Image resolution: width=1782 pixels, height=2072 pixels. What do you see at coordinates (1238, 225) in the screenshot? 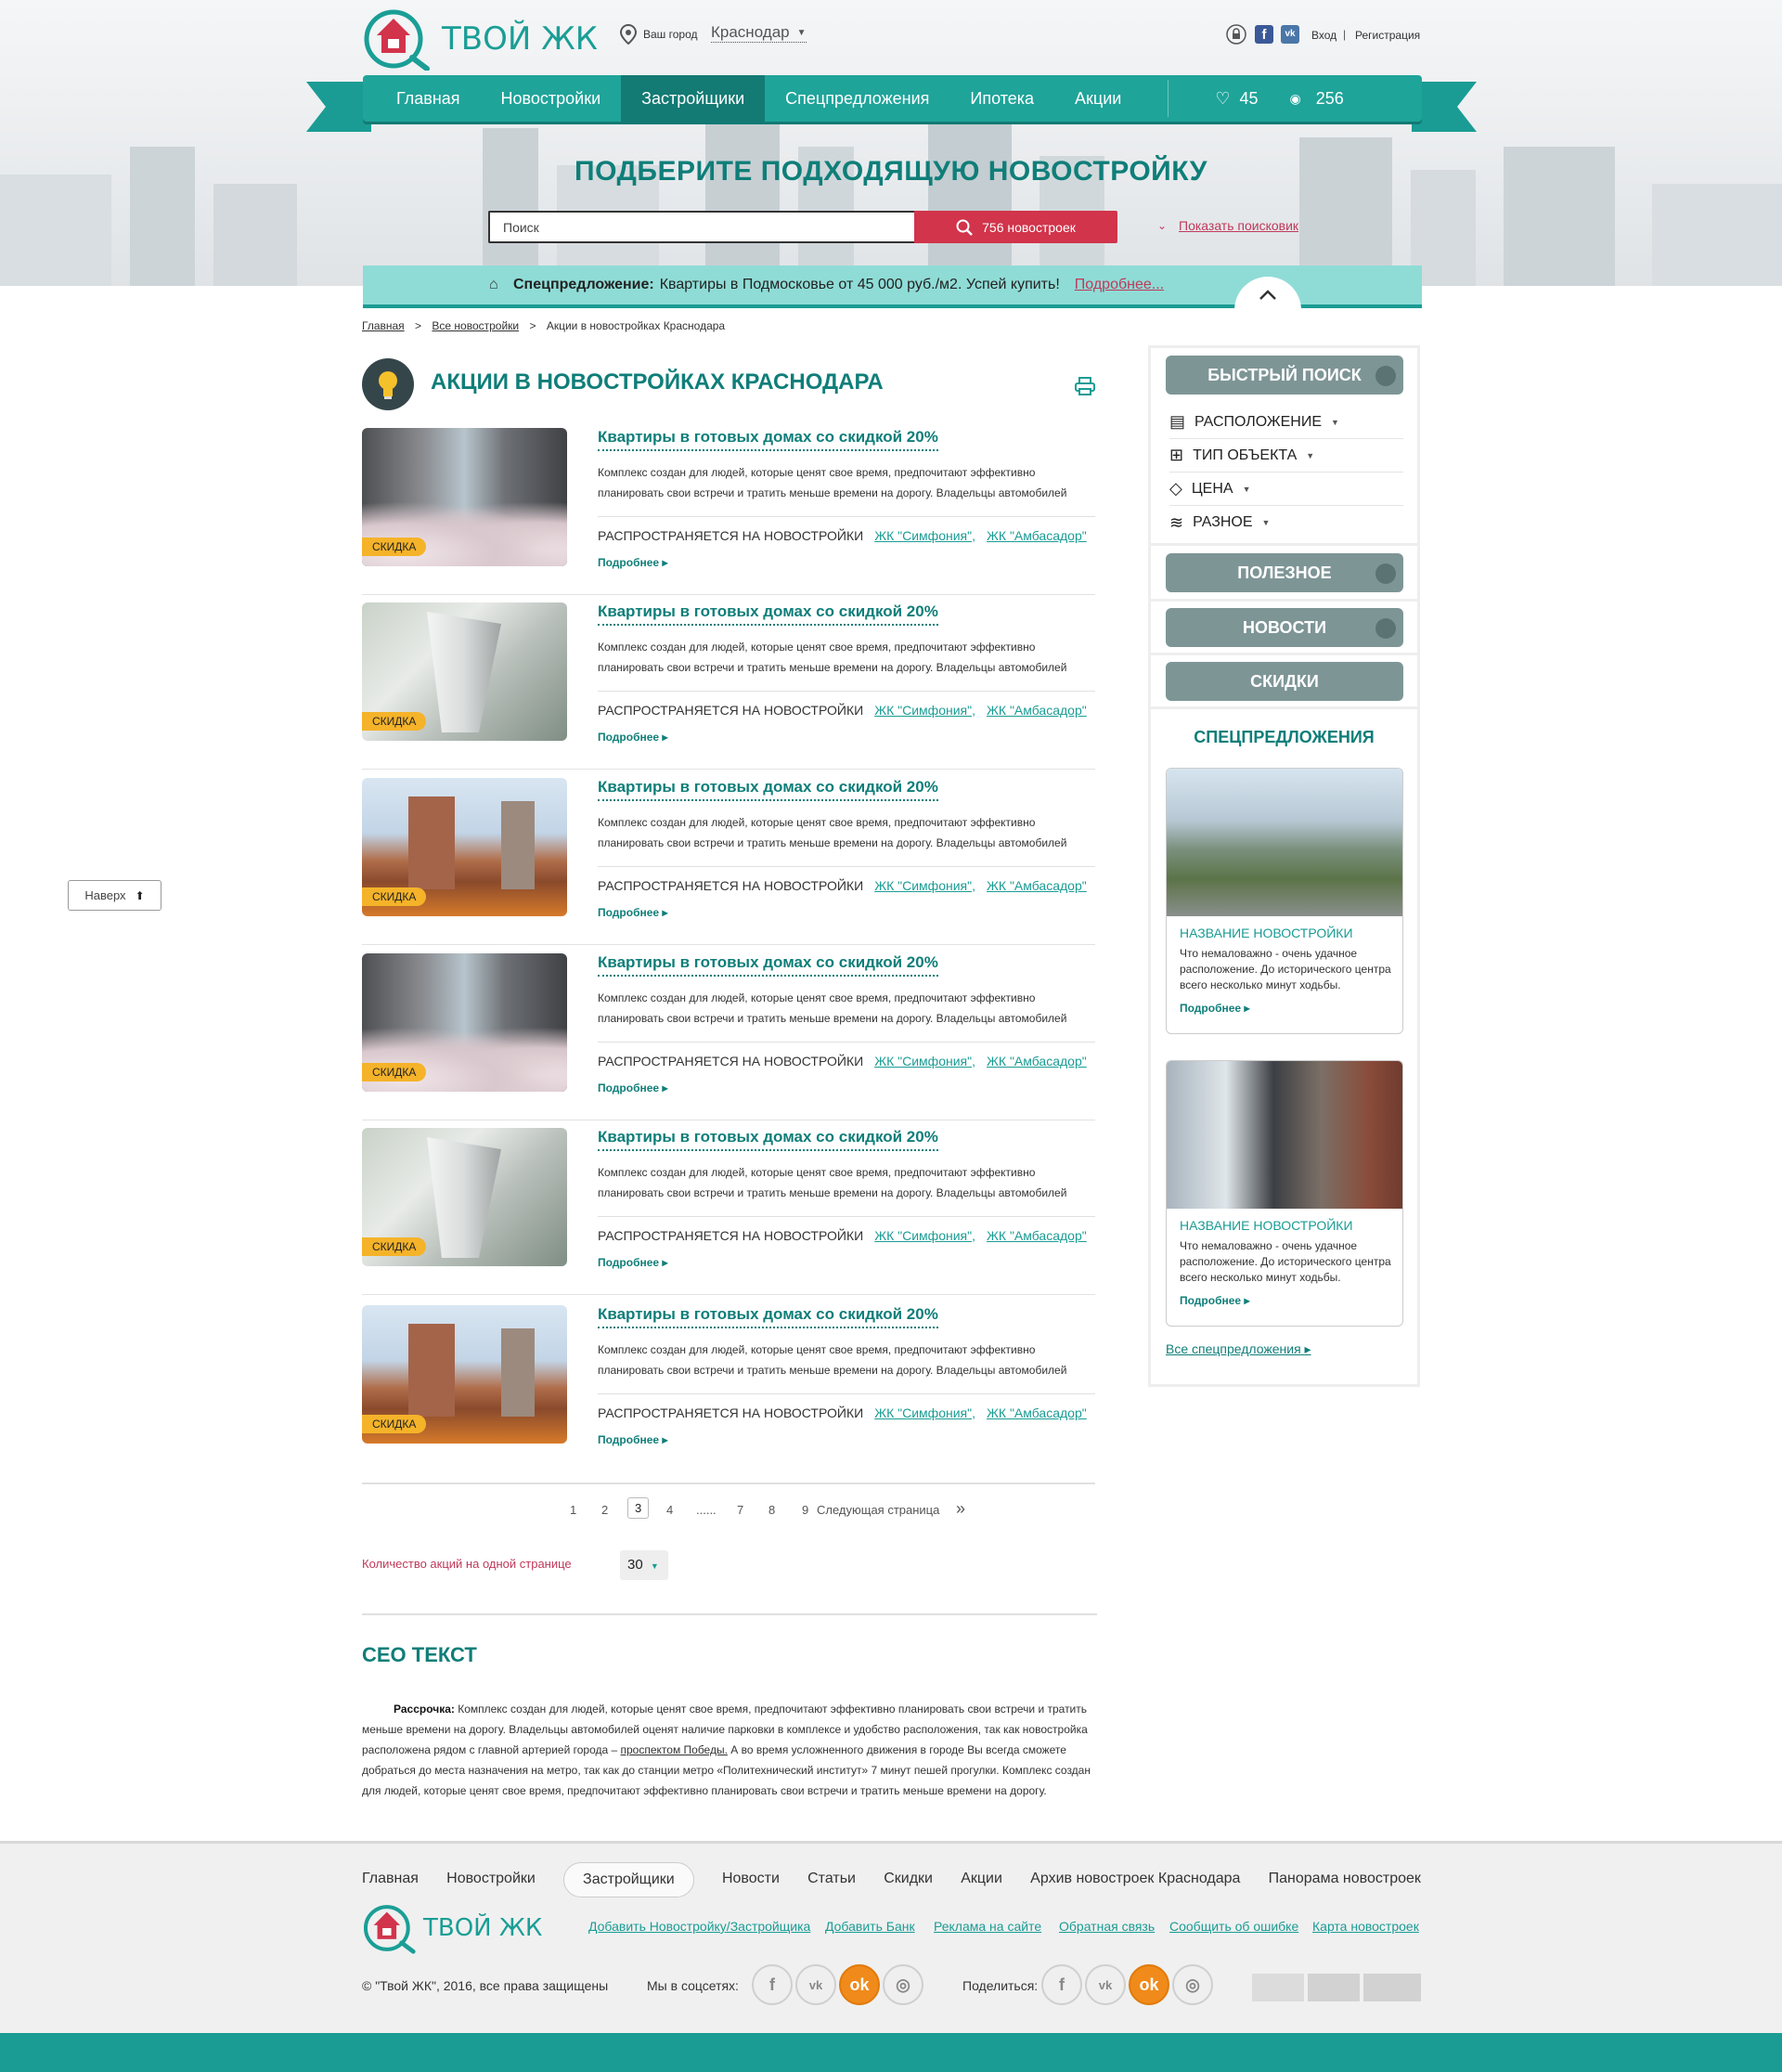
I see `show-search-link: Показать поисковик` at bounding box center [1238, 225].